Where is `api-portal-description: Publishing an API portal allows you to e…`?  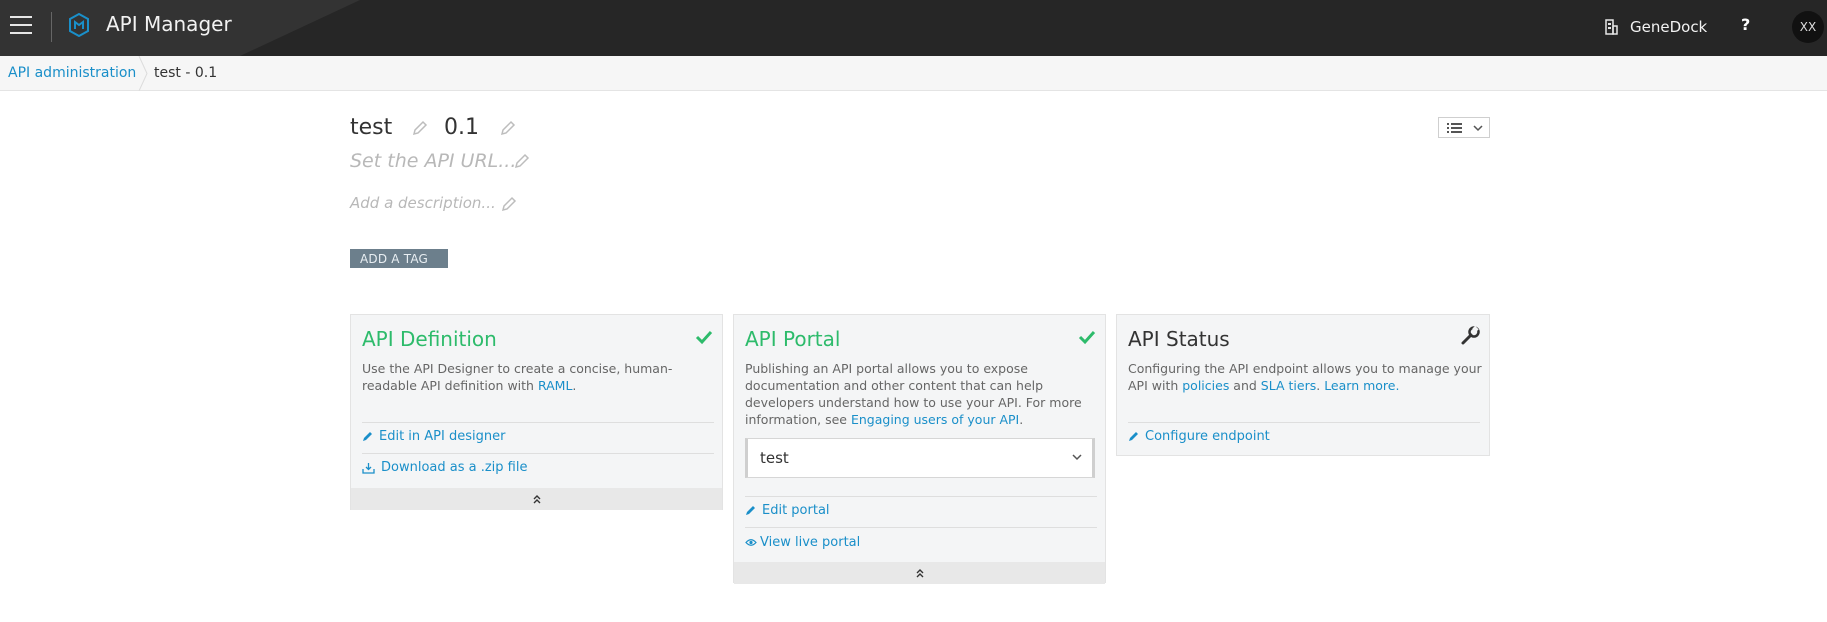 api-portal-description: Publishing an API portal allows you to e… is located at coordinates (922, 394).